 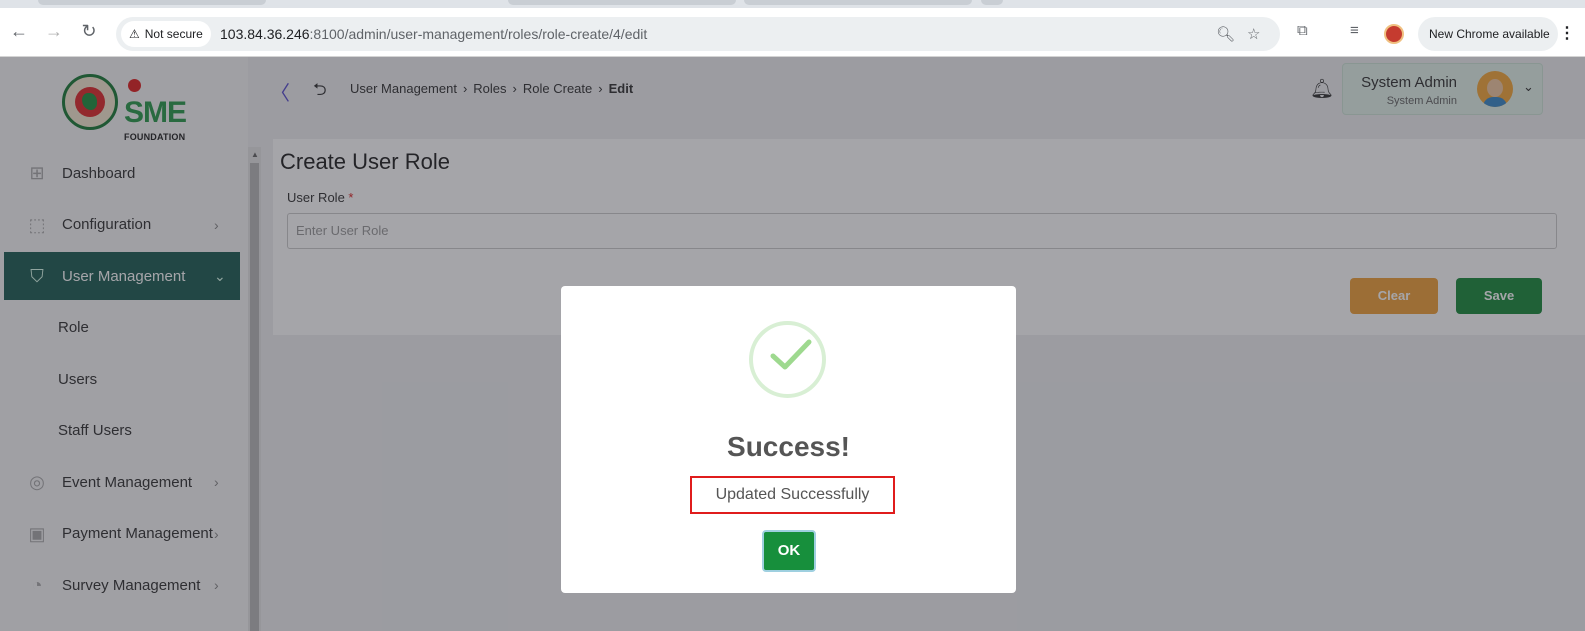 What do you see at coordinates (1253, 34) in the screenshot?
I see `star-icon: ☆` at bounding box center [1253, 34].